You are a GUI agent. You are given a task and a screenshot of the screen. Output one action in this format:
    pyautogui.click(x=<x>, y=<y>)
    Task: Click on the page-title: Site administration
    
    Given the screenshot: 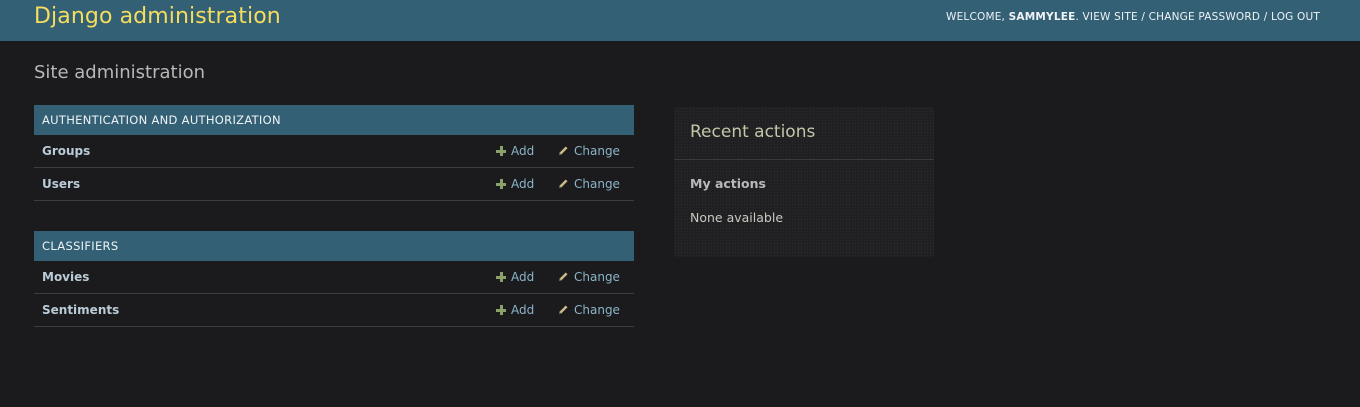 What is the action you would take?
    pyautogui.click(x=120, y=72)
    